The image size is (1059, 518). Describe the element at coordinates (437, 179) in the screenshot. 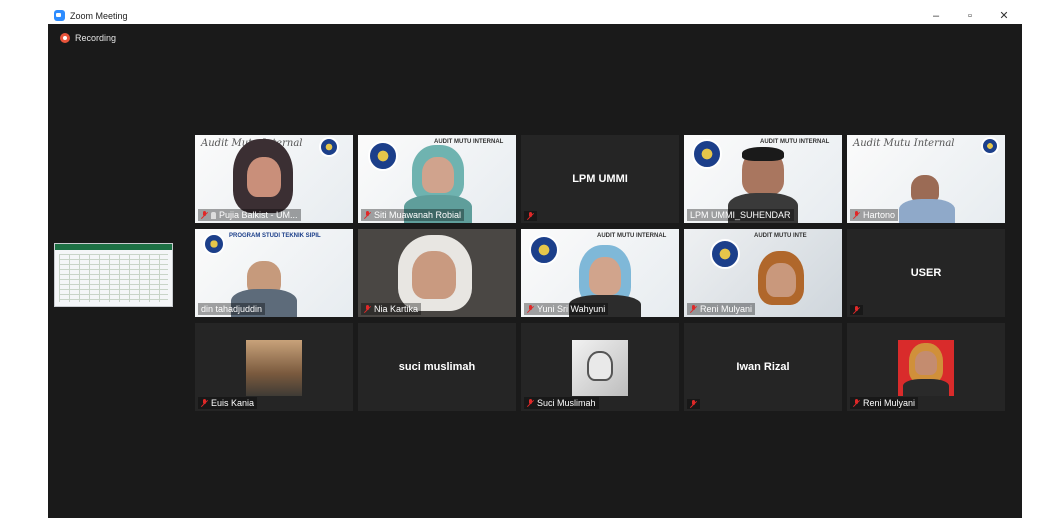

I see `video-tile: AUDIT MUTU INTERNAL Siti Muawanah Robial` at that location.